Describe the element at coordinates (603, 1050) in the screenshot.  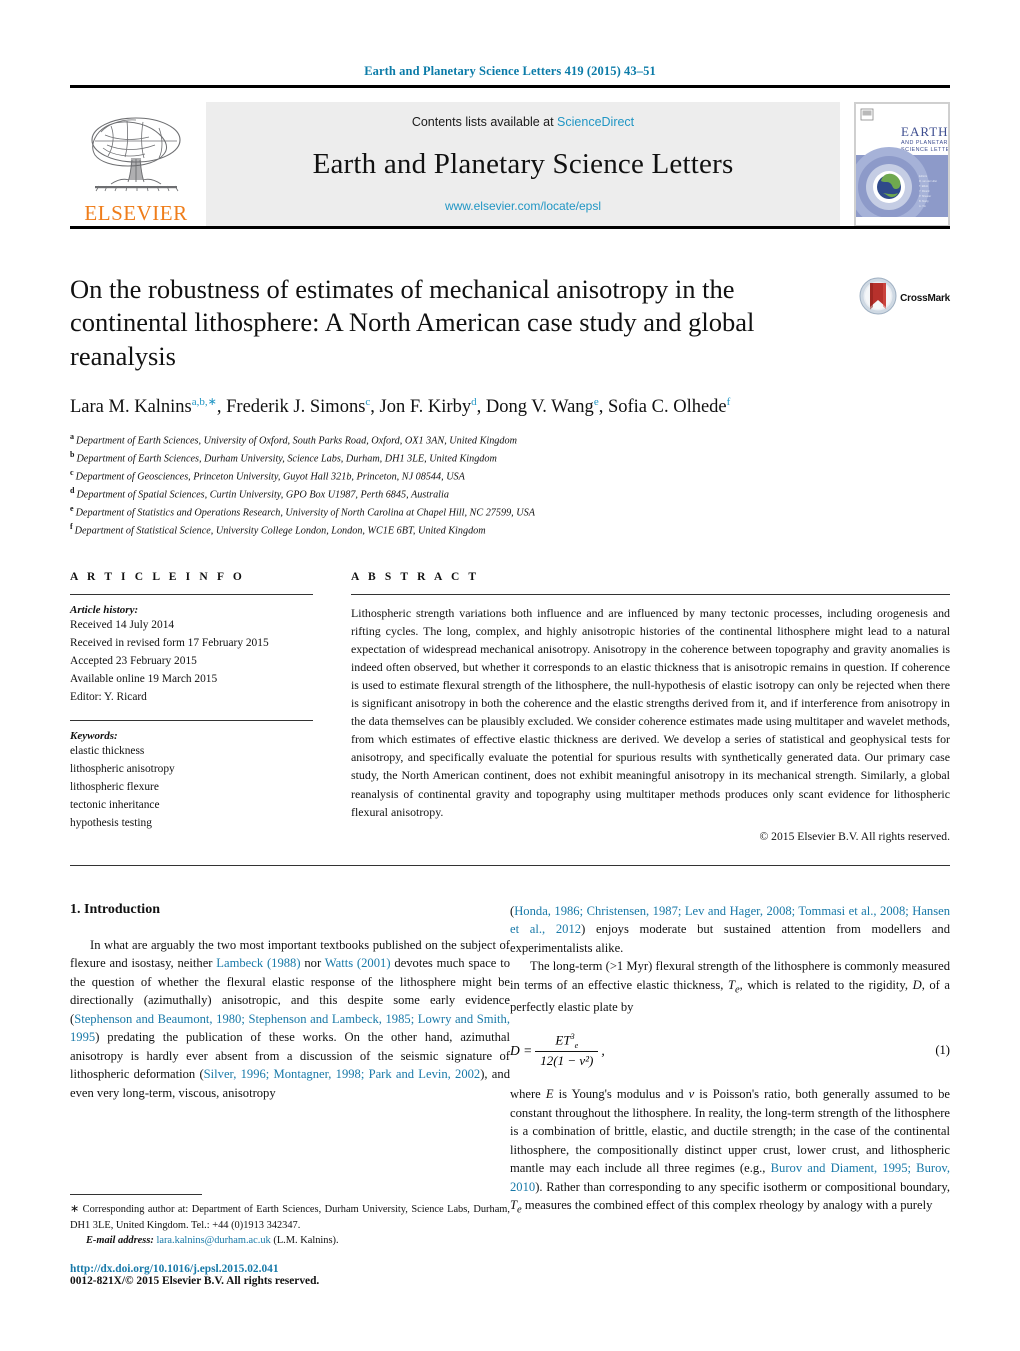
I see `equation-trailing-comma: ,` at that location.